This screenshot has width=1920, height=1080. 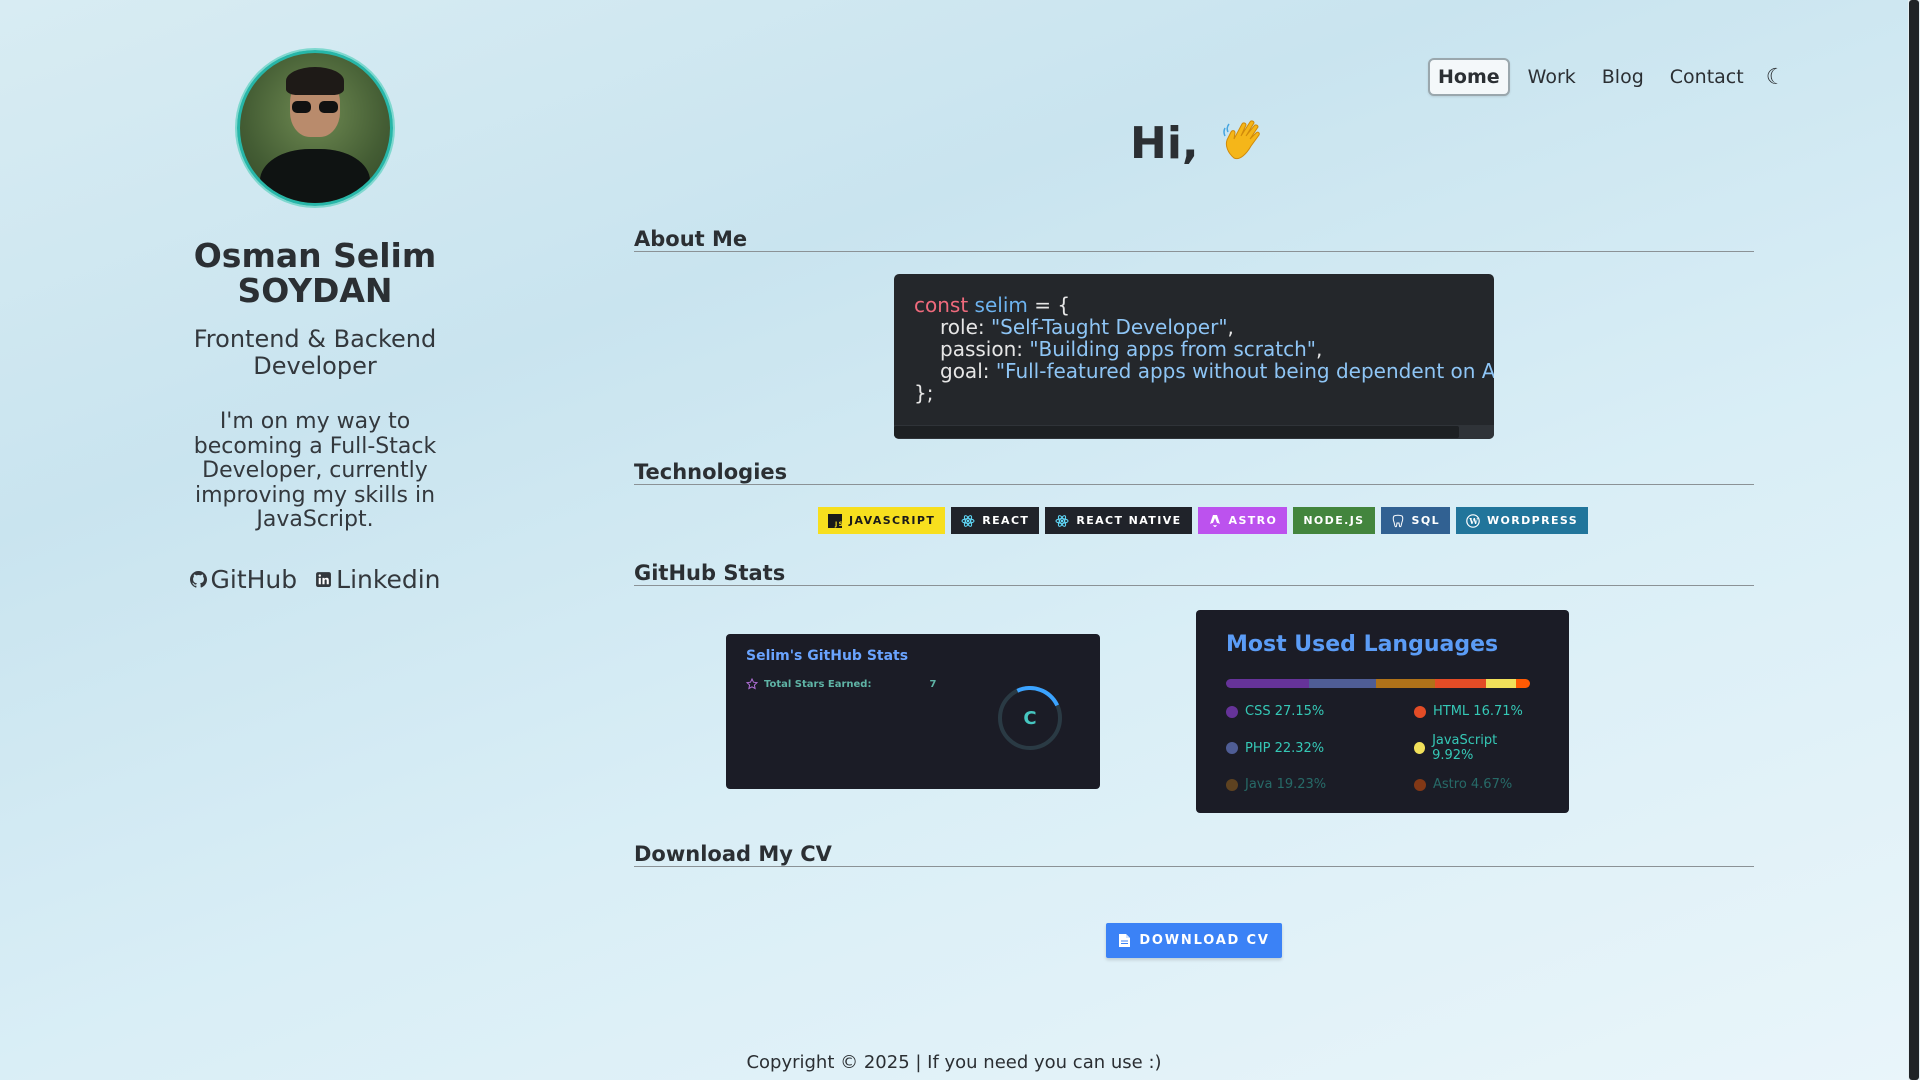 I want to click on legend-item-javascript: JavaScript 9.92%, so click(x=1474, y=748).